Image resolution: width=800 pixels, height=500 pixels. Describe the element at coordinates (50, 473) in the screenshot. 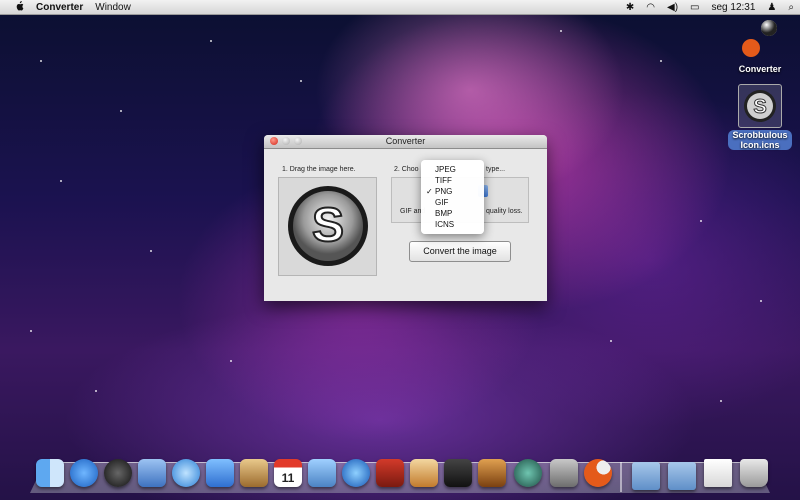

I see `finder-icon` at that location.